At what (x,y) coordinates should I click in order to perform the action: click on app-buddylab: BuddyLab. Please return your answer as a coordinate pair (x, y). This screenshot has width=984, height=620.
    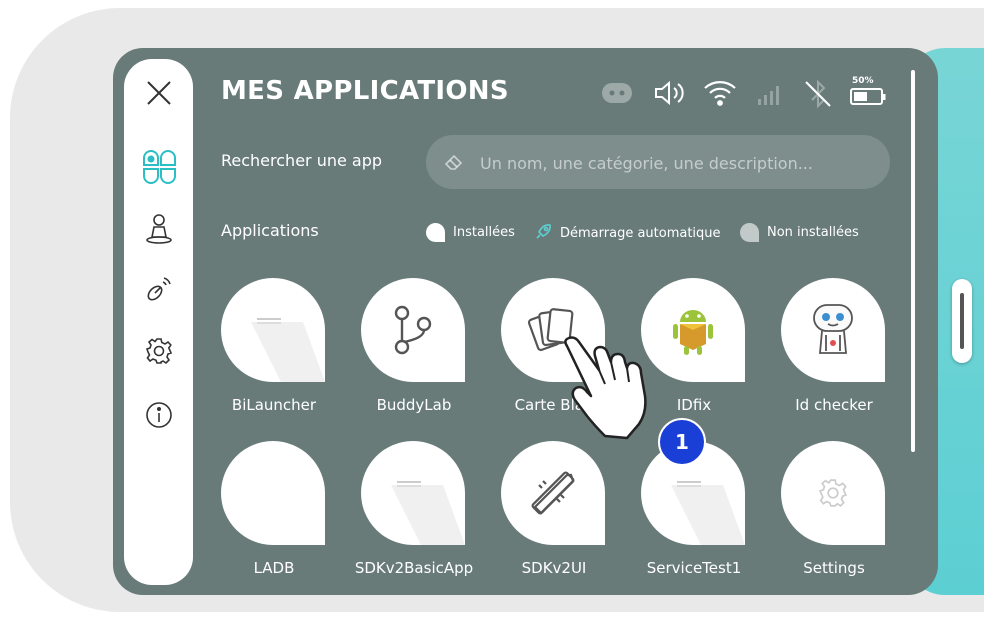
    Looking at the image, I should click on (414, 346).